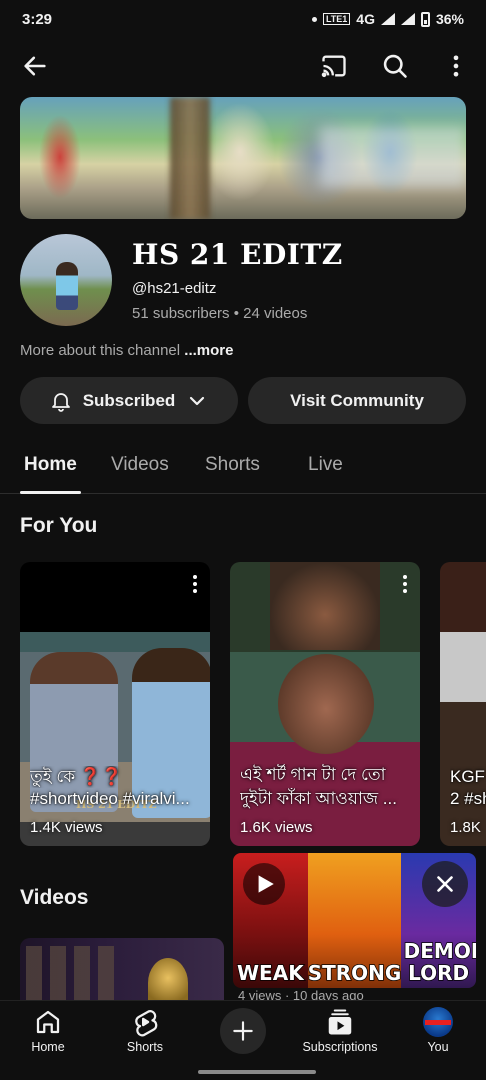 This screenshot has height=1080, width=486. I want to click on shorts-icon, so click(146, 1023).